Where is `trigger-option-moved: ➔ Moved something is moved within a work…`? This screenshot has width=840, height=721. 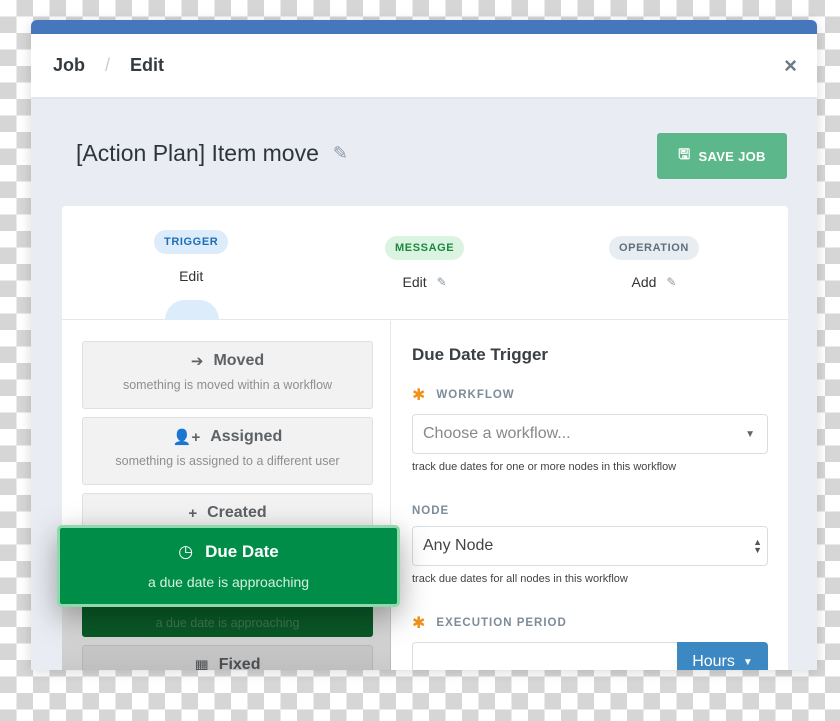 trigger-option-moved: ➔ Moved something is moved within a work… is located at coordinates (227, 375).